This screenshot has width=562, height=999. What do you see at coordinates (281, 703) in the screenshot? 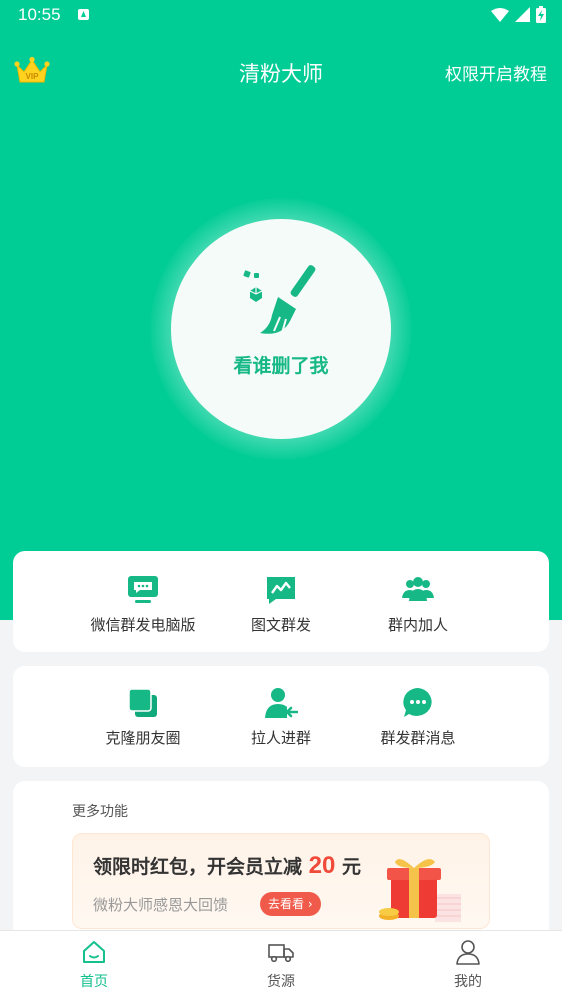
I see `user-pull-icon` at bounding box center [281, 703].